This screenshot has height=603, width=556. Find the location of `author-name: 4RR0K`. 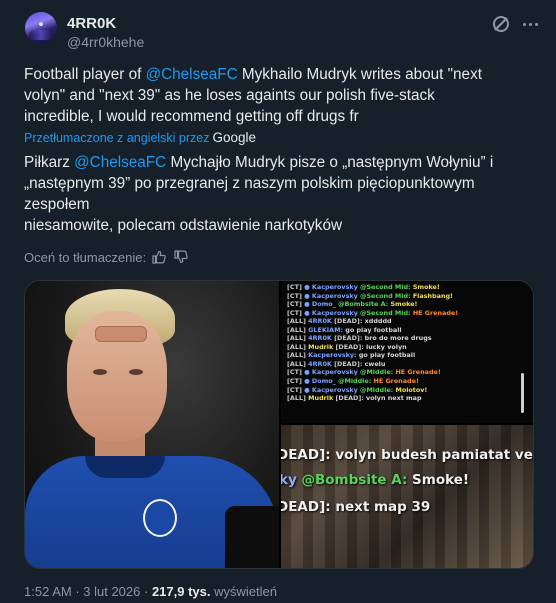

author-name: 4RR0K is located at coordinates (91, 23).